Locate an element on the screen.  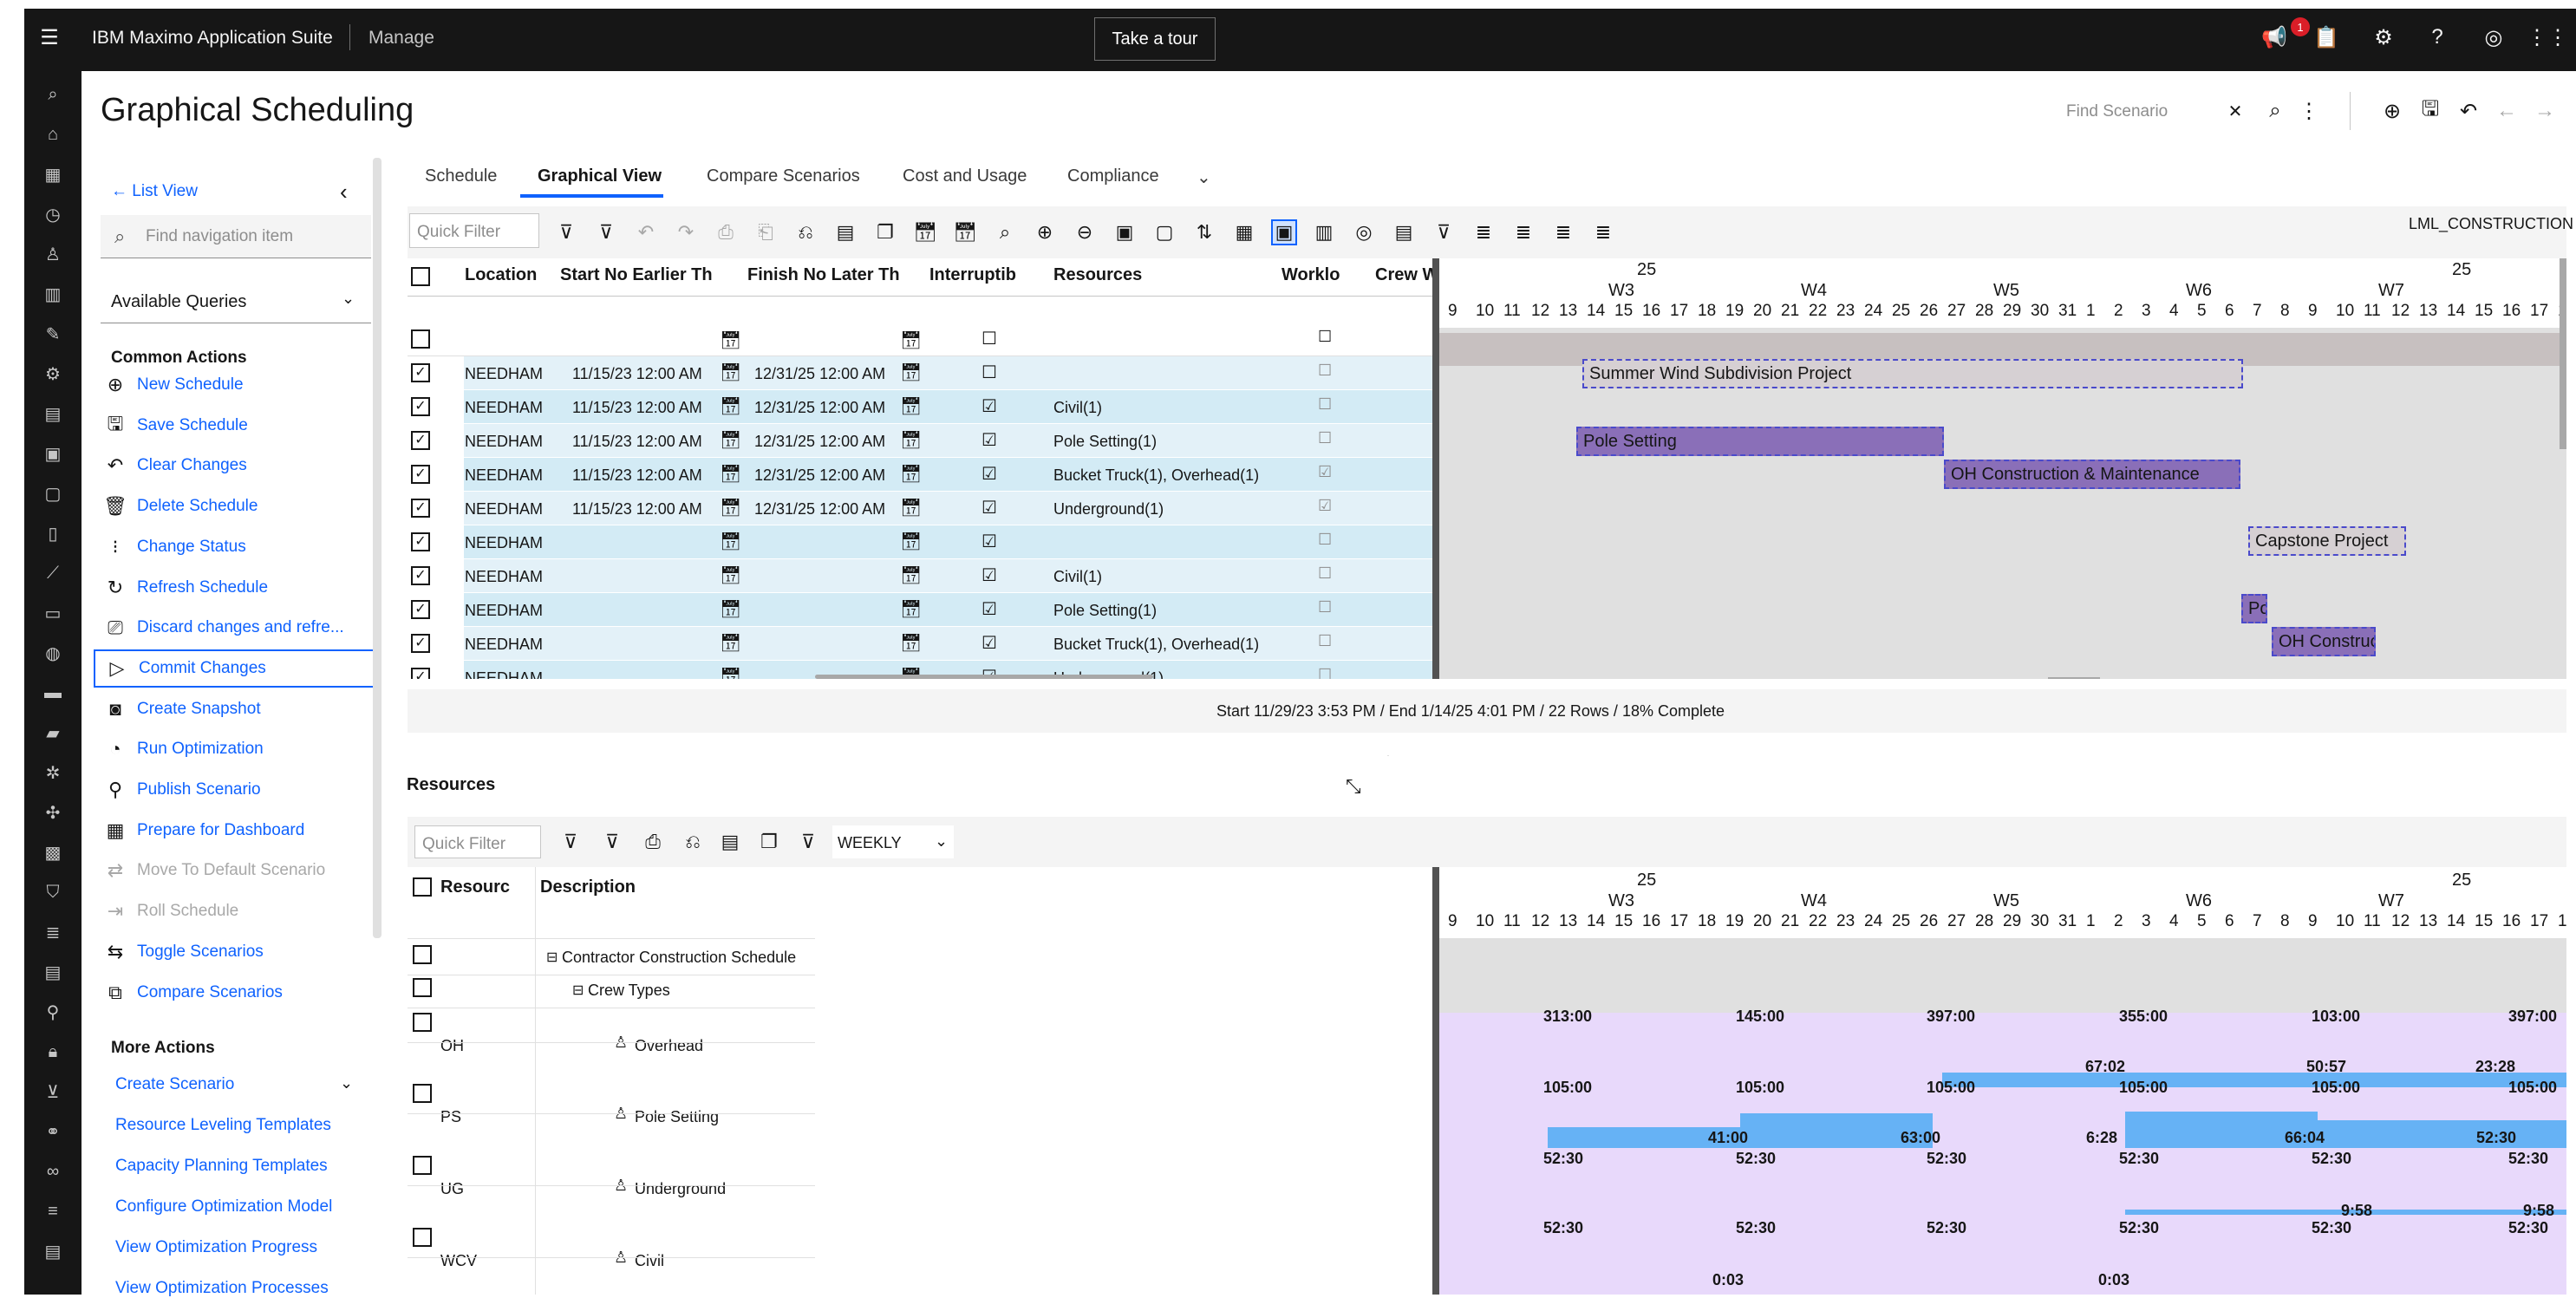
checkbox: ☐ is located at coordinates (1325, 337).